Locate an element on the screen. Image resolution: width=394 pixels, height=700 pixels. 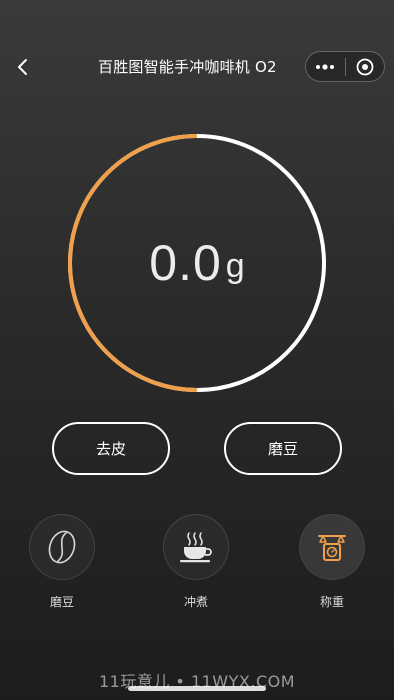
home-indicator is located at coordinates (197, 688).